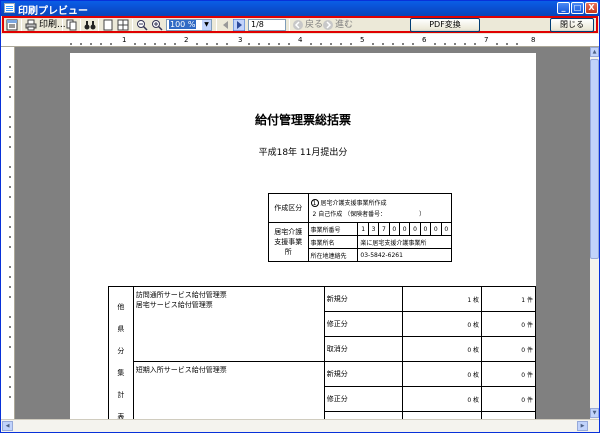  What do you see at coordinates (582, 426) in the screenshot?
I see `scroll-right-icon: ▶` at bounding box center [582, 426].